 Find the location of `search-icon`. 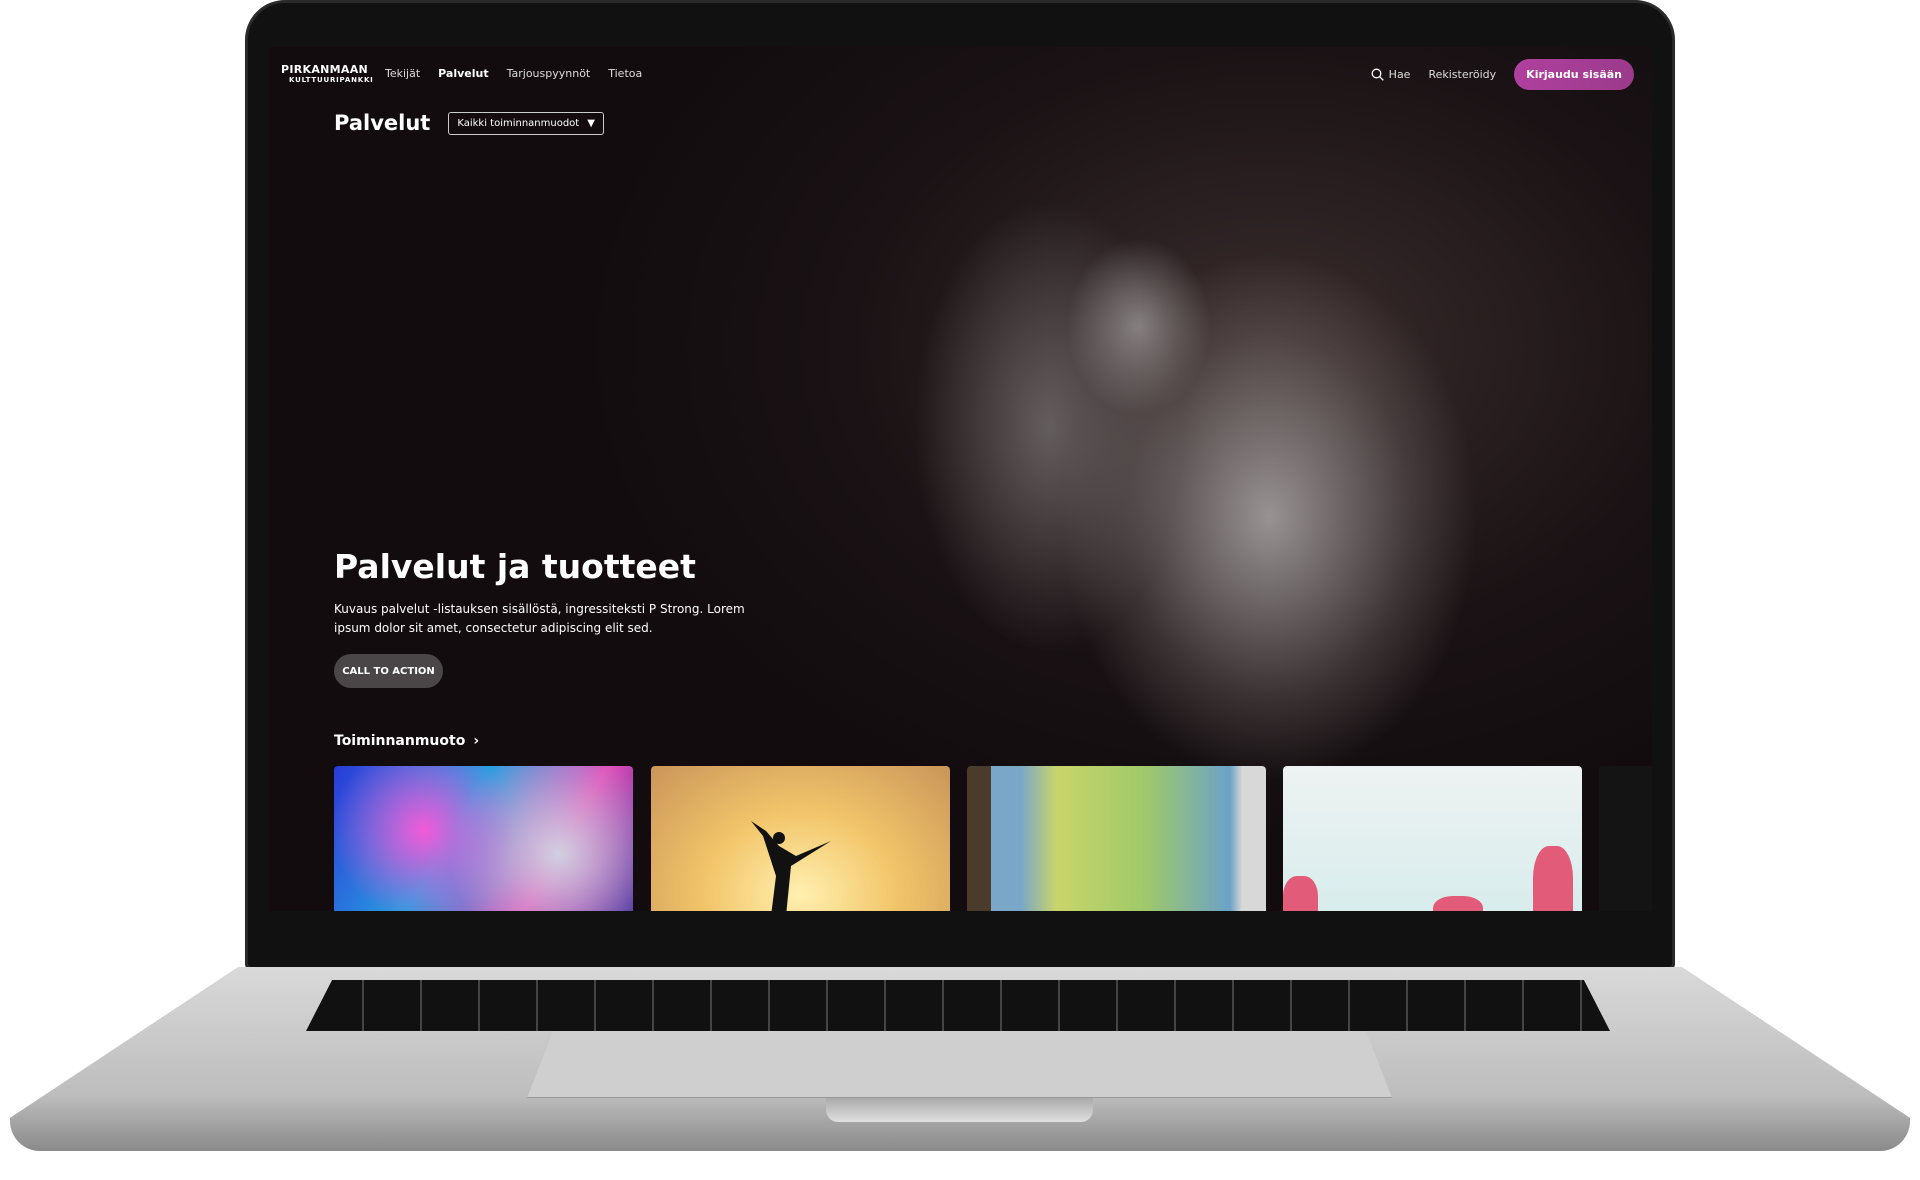

search-icon is located at coordinates (1377, 74).